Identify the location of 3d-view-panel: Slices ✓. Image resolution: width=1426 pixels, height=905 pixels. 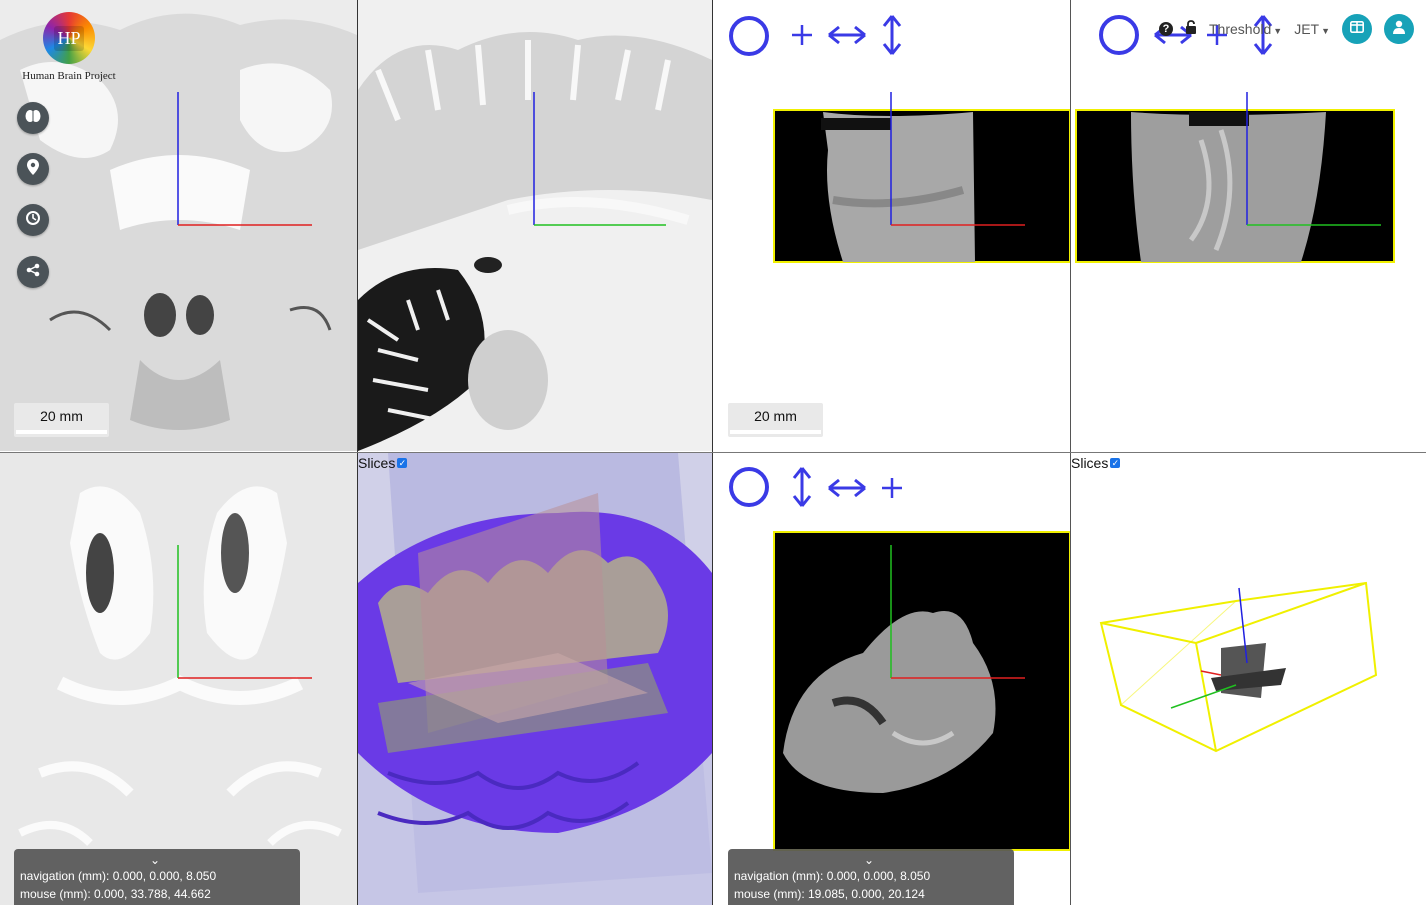
(535, 679).